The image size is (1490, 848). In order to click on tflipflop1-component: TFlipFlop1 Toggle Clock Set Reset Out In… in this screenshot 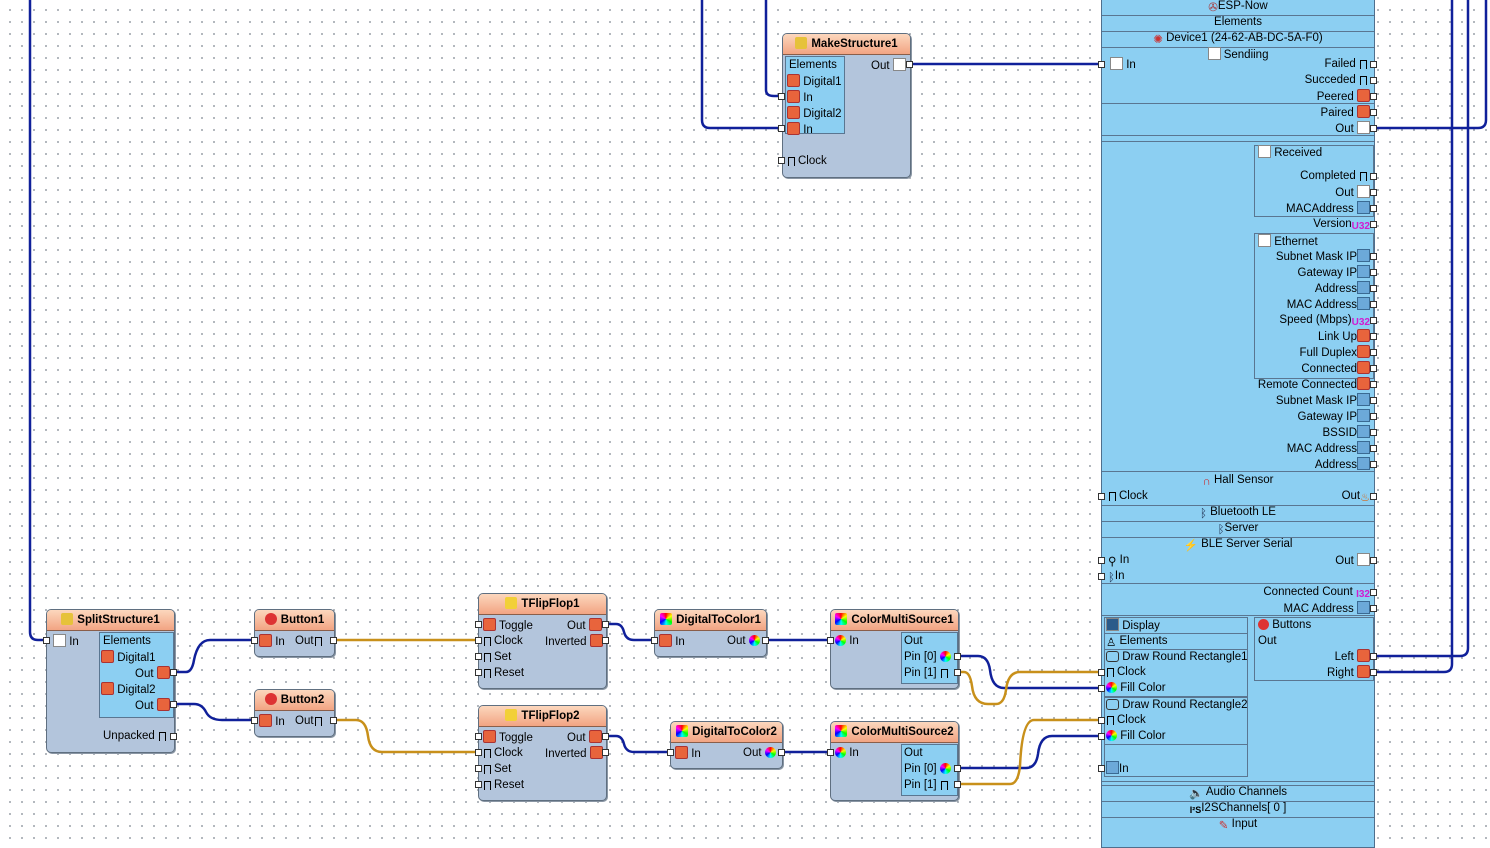, I will do `click(542, 641)`.